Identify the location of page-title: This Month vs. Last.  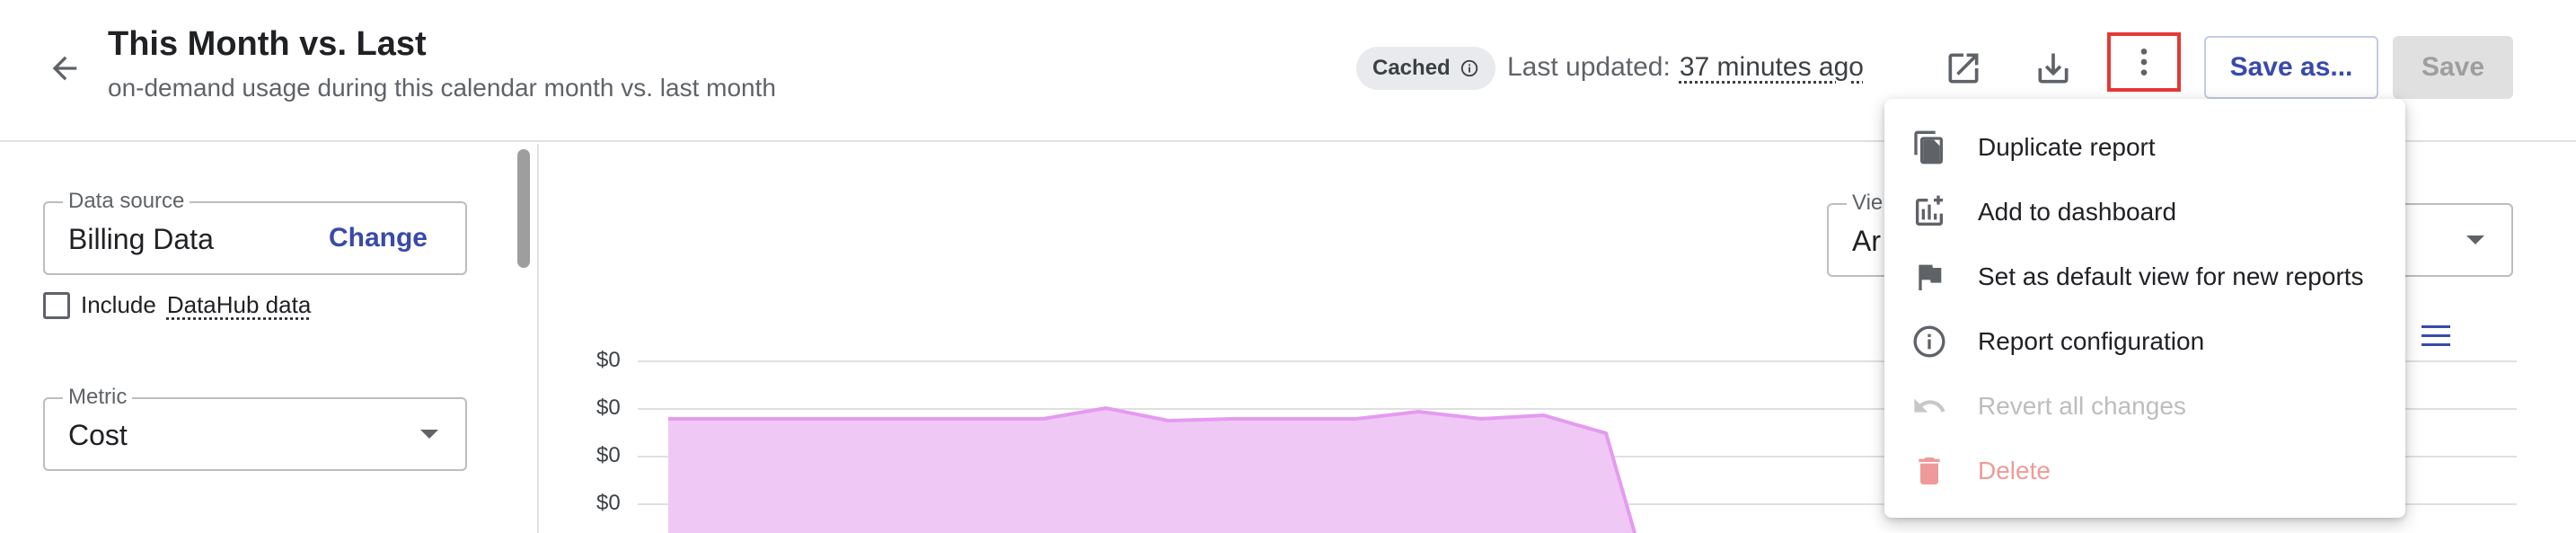
(267, 44).